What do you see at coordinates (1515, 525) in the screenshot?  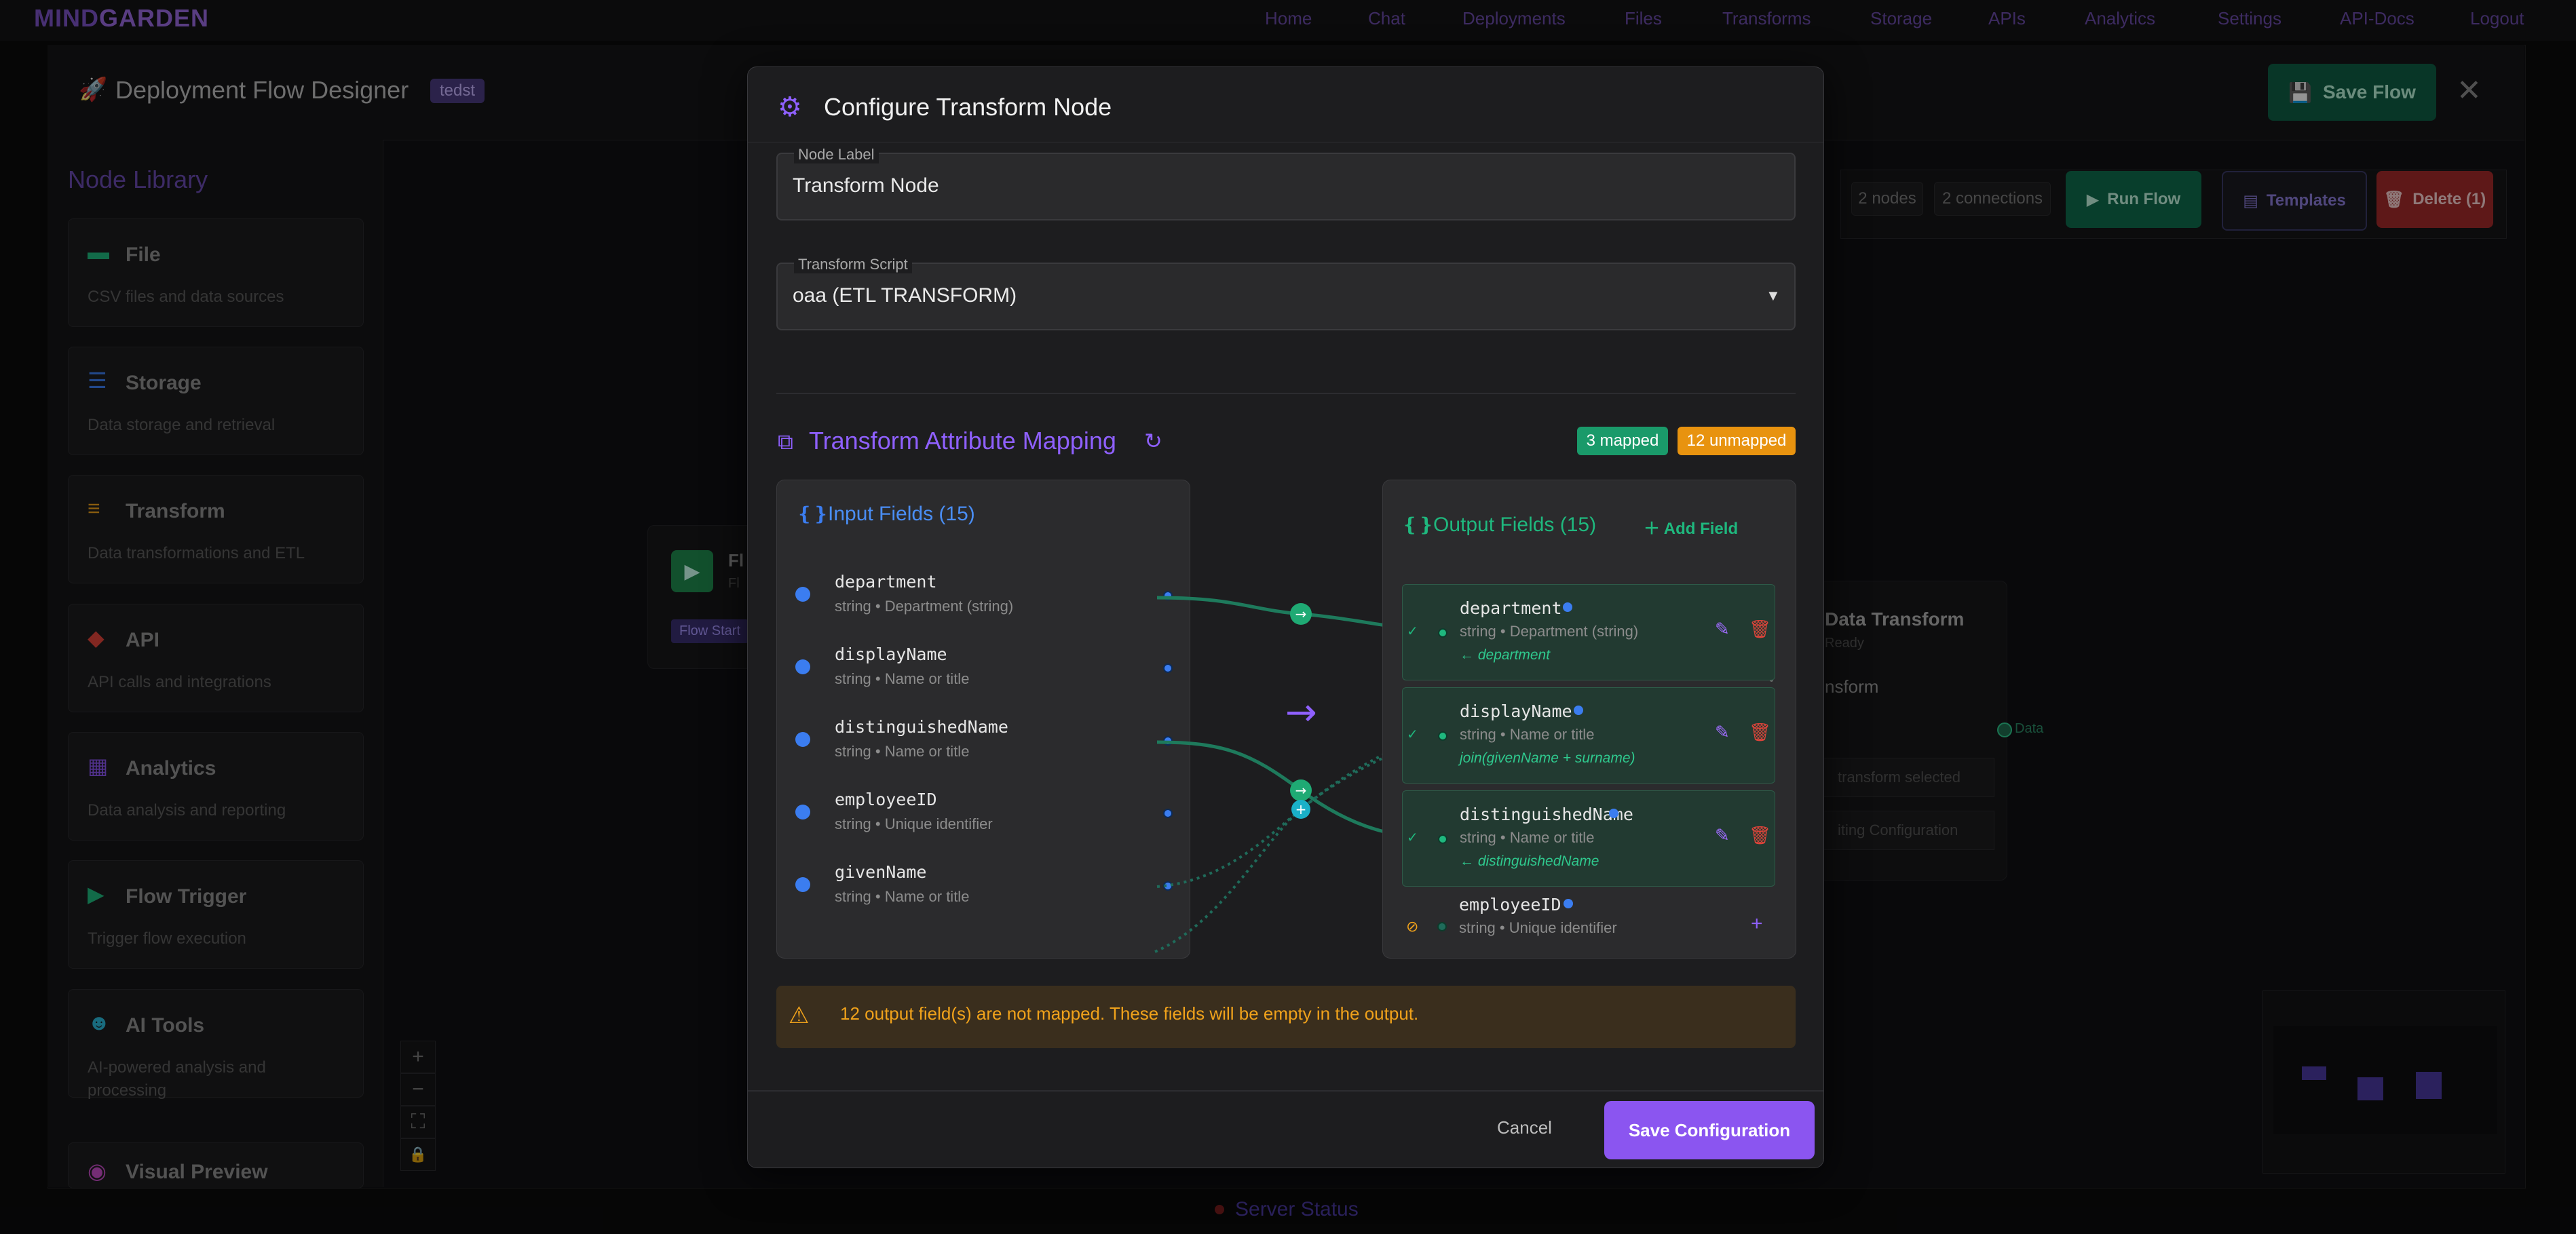 I see `output-fields-title: Output Fields (15)` at bounding box center [1515, 525].